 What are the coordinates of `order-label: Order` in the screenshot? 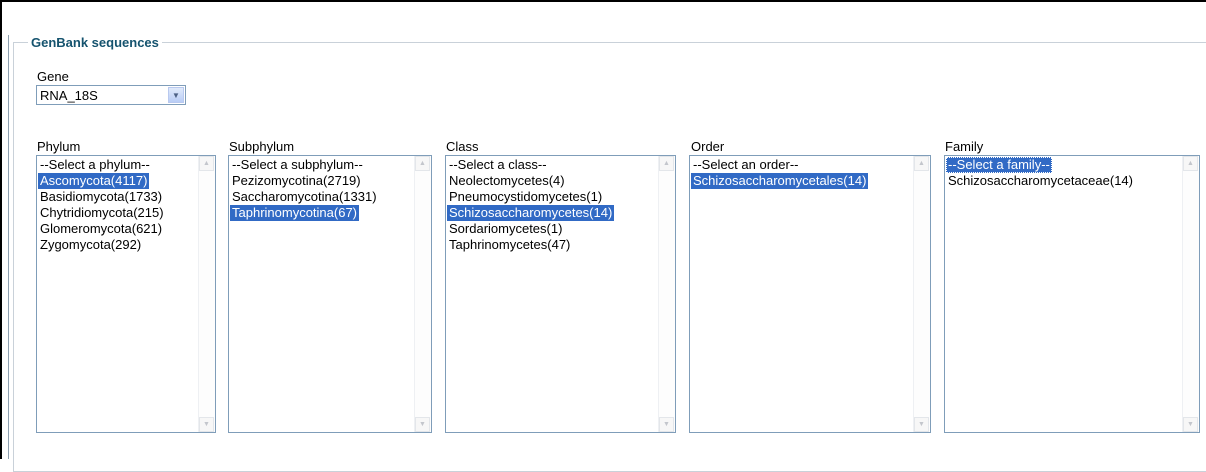 It's located at (708, 146).